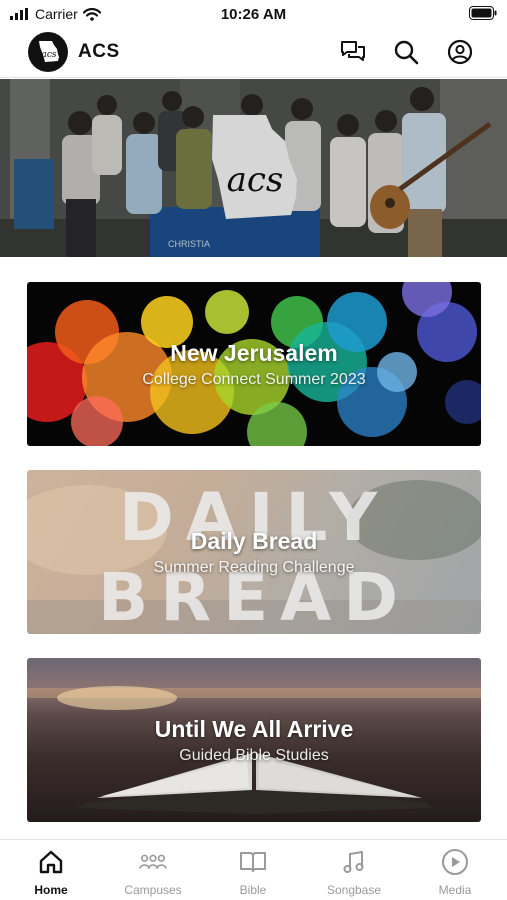 The width and height of the screenshot is (507, 900). What do you see at coordinates (483, 15) in the screenshot?
I see `battery-icon` at bounding box center [483, 15].